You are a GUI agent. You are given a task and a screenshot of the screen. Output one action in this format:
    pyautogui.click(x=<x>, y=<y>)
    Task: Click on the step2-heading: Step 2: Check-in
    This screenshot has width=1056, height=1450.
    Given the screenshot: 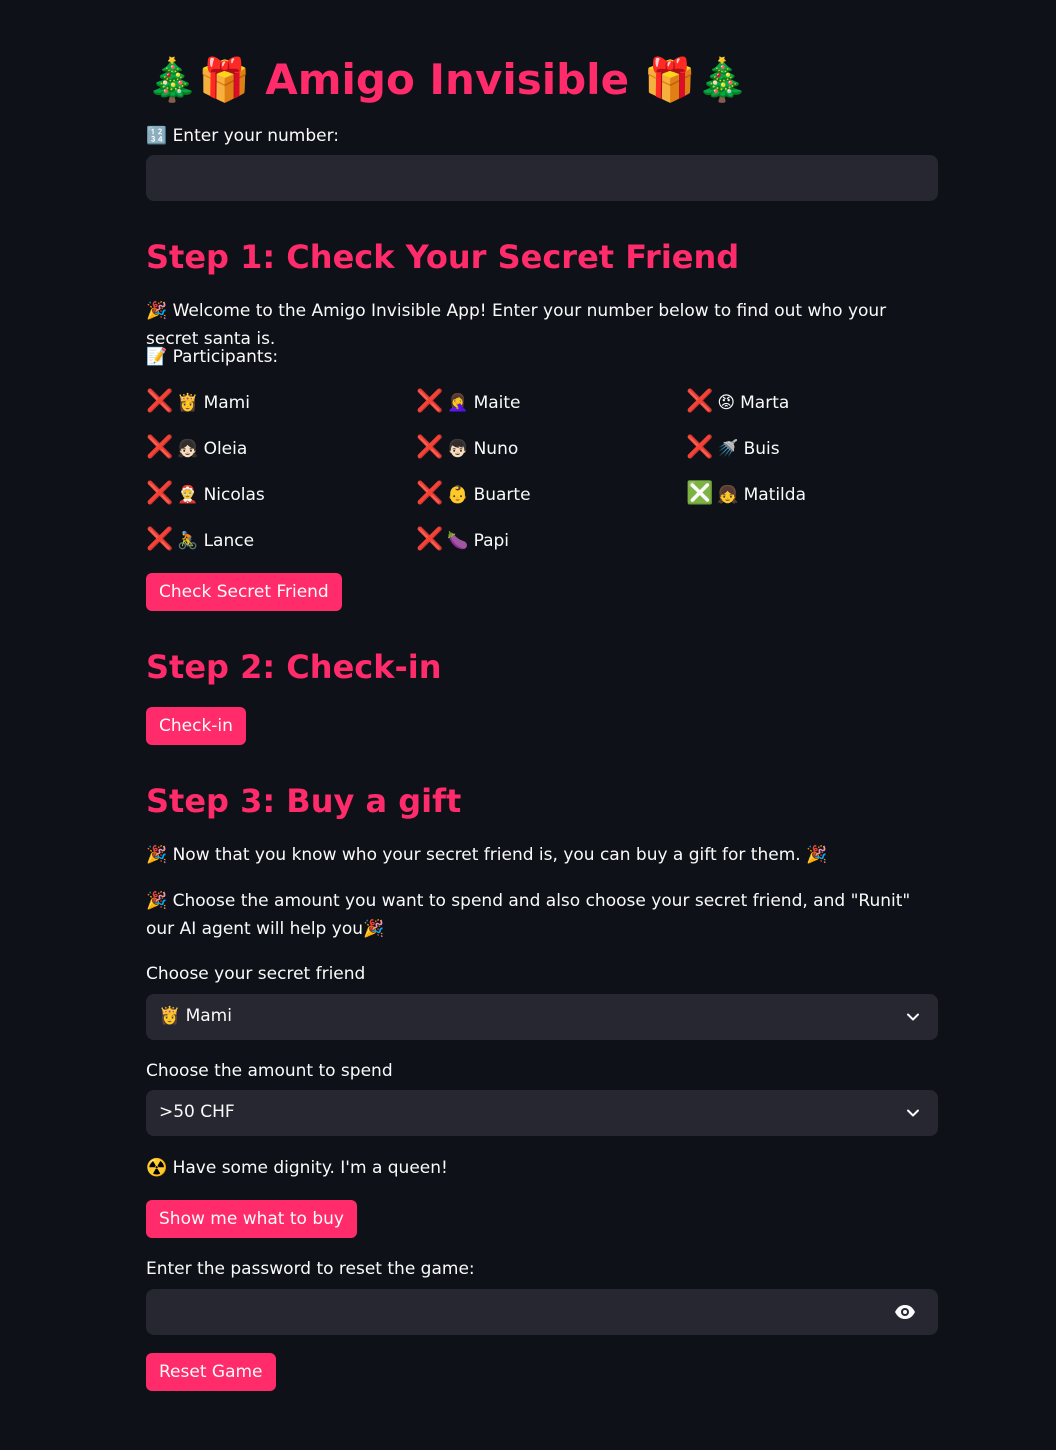 What is the action you would take?
    pyautogui.click(x=294, y=667)
    